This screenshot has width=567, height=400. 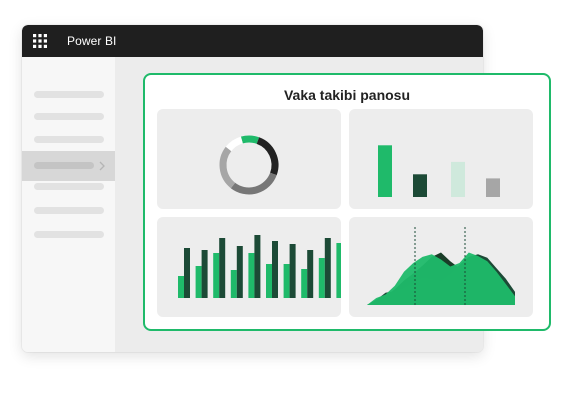 I want to click on title-bar: Power BI, so click(x=252, y=41).